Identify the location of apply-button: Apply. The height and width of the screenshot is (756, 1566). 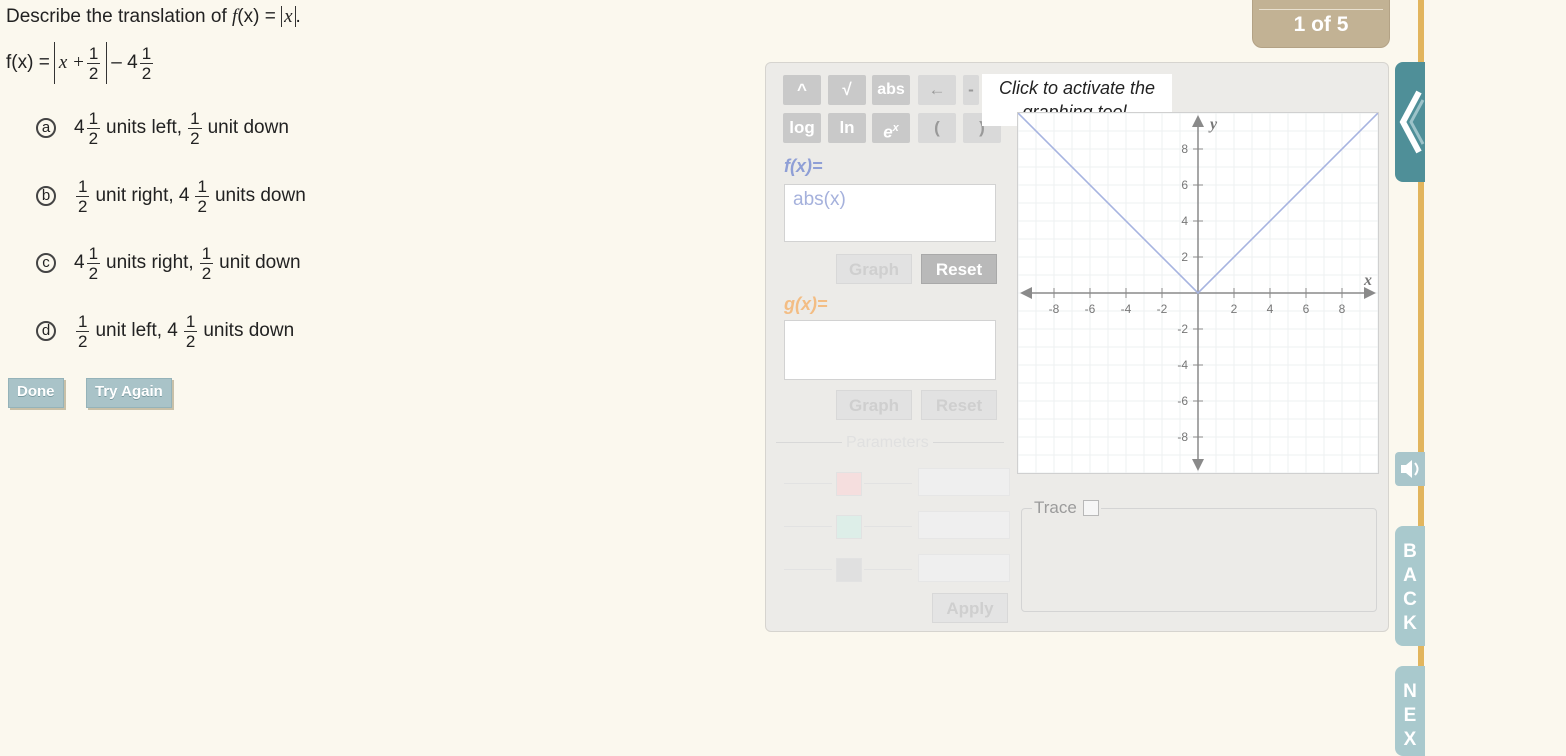
(970, 608).